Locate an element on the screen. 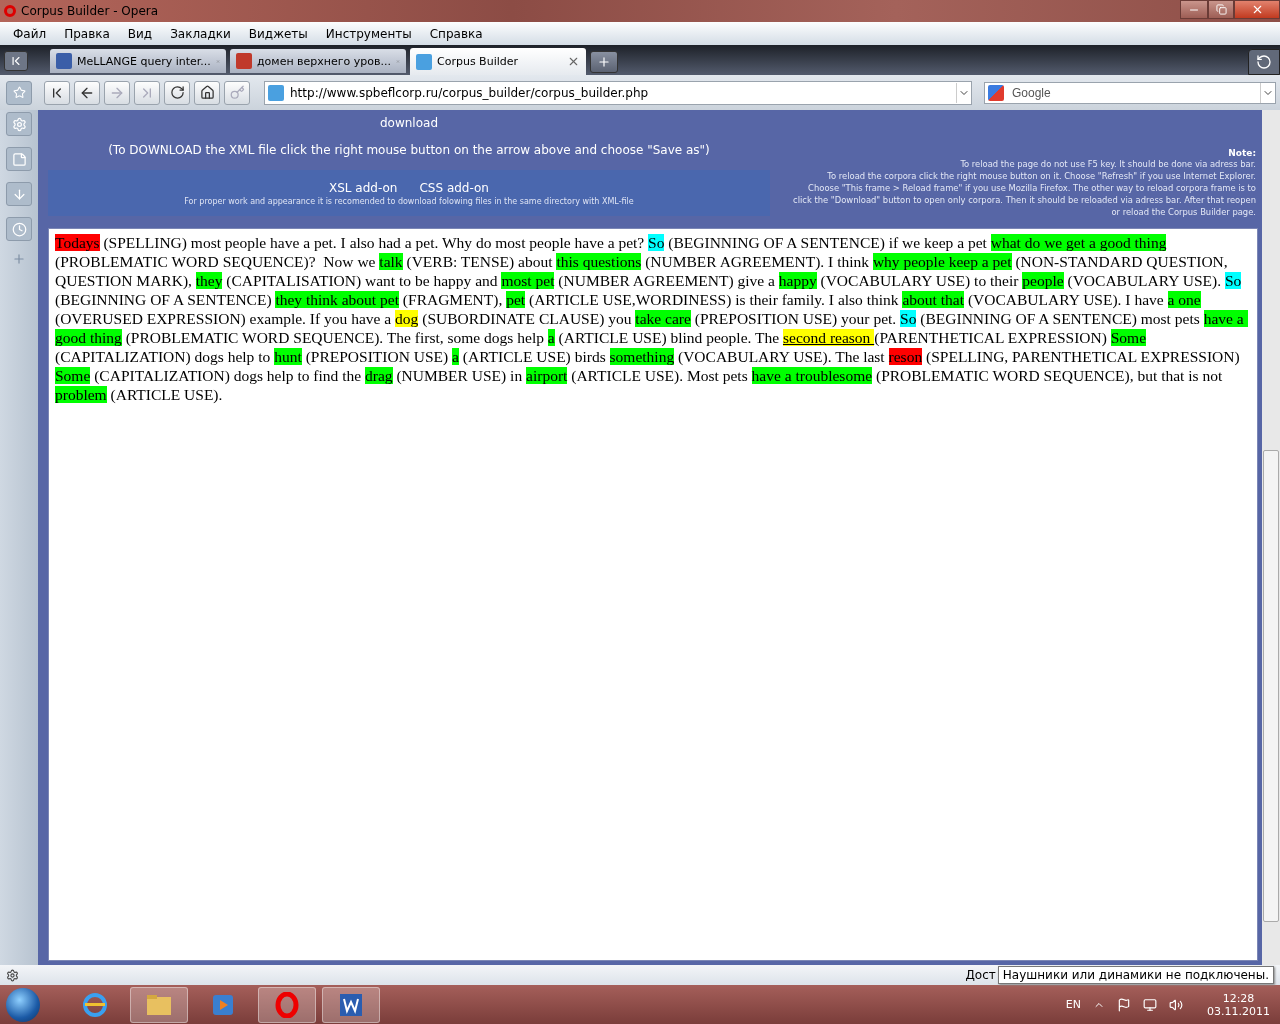 The image size is (1280, 1024). addons-hint: For proper work and appearance it is recomended to download folowing files in the same directory with XML-file is located at coordinates (409, 201).